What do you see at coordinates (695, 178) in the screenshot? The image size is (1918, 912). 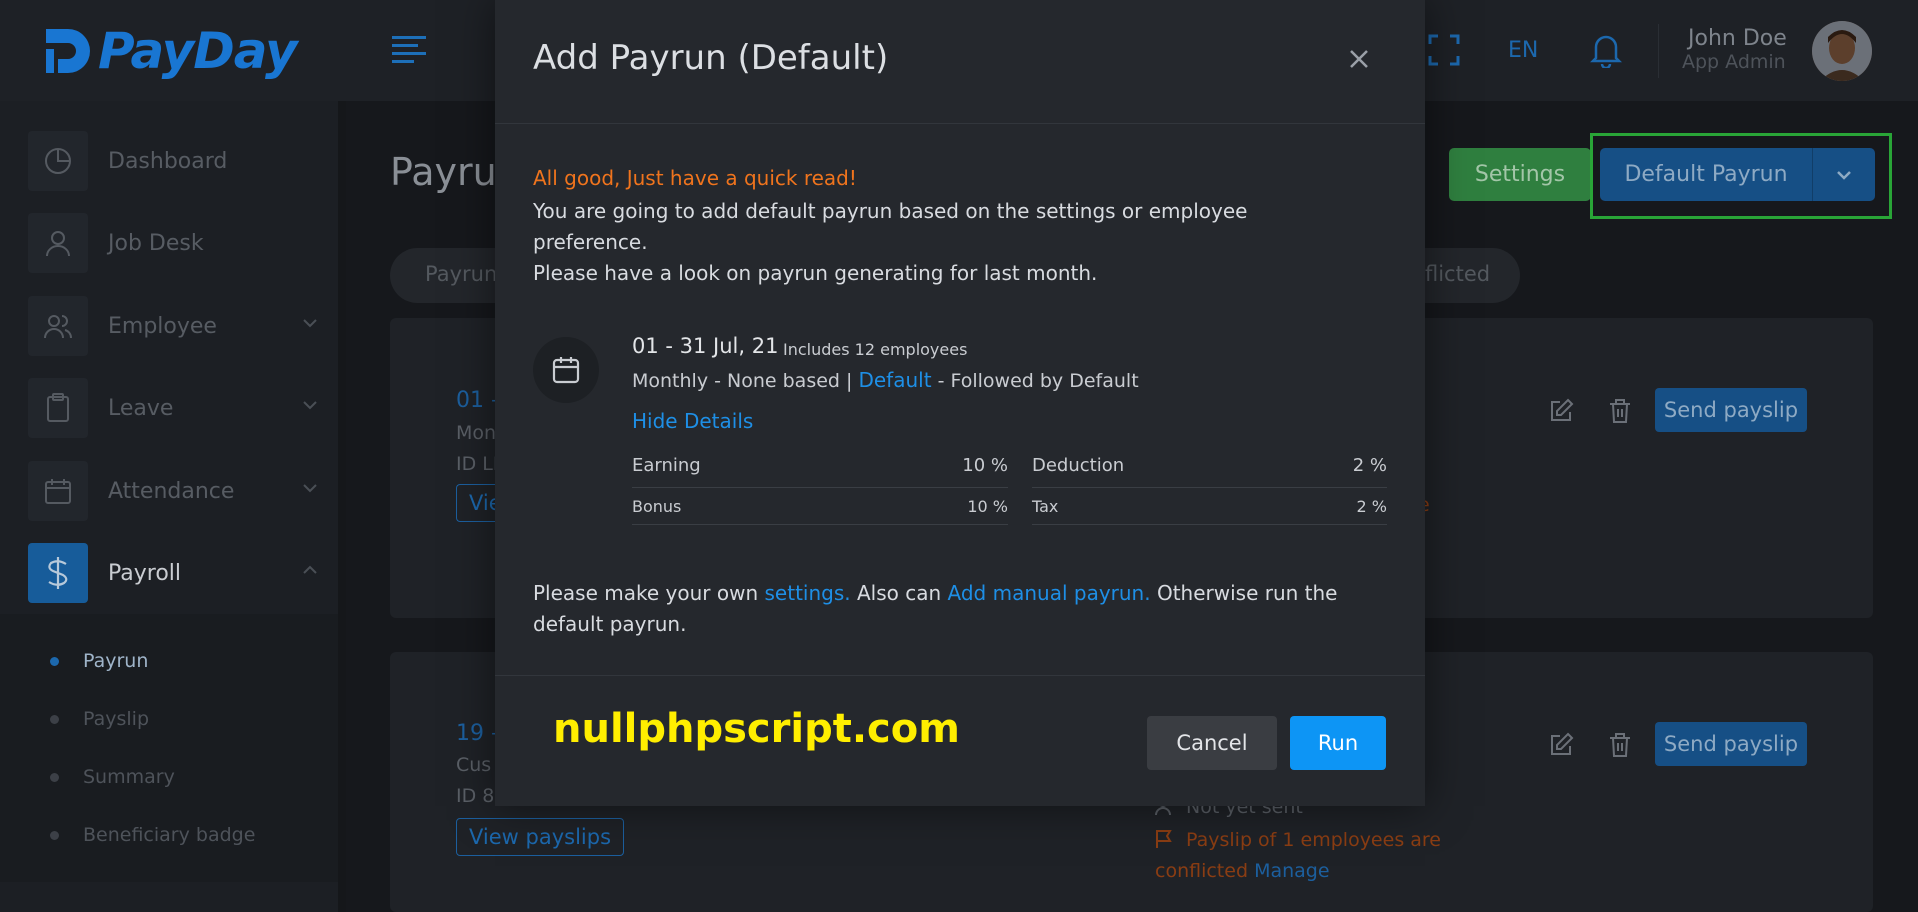 I see `alert-title: All good, Just have a quick read!` at bounding box center [695, 178].